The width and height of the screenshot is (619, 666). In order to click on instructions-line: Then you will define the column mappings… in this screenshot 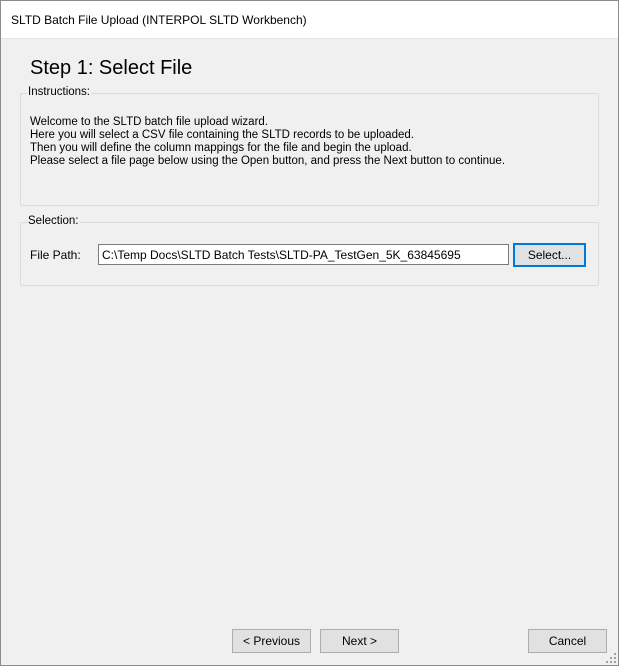, I will do `click(221, 148)`.